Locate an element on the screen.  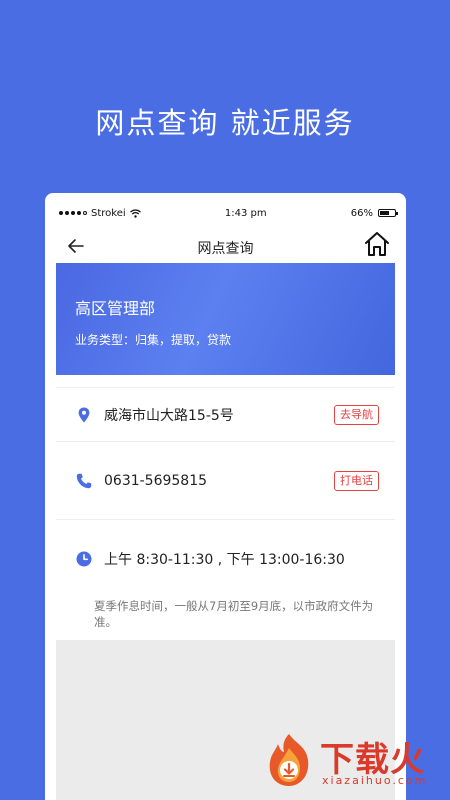
location-pin-icon is located at coordinates (84, 415).